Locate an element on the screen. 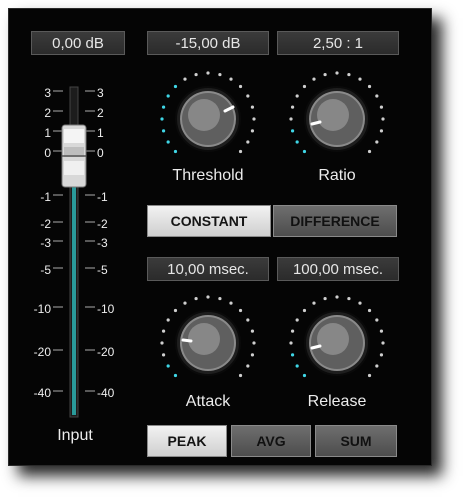  scale-label: -10 is located at coordinates (106, 309).